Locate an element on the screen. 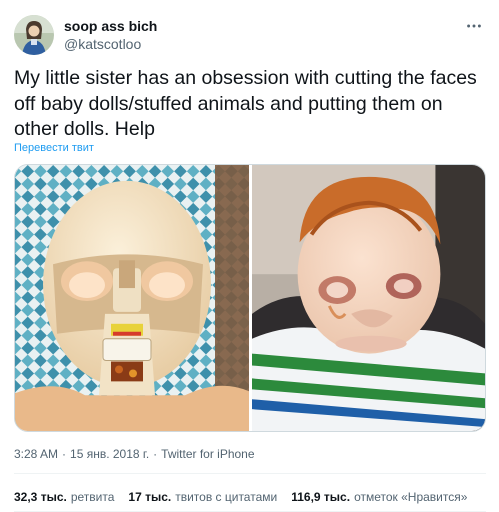  quote-tweets-stat: 17 тыс. твитов с цитатами is located at coordinates (202, 497).